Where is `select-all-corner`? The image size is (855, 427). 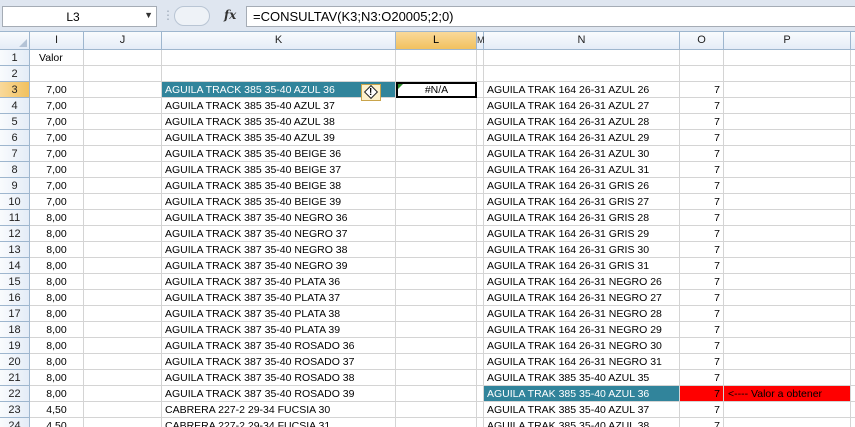 select-all-corner is located at coordinates (15, 41).